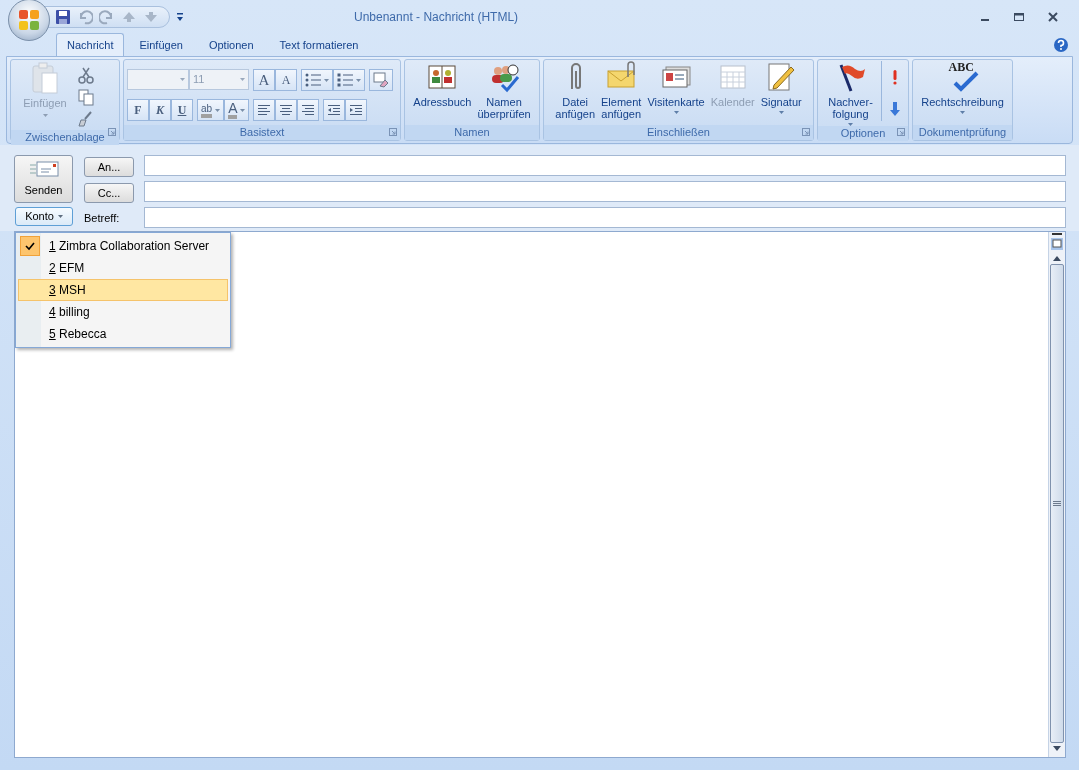 The width and height of the screenshot is (1079, 770). I want to click on group-label: Zwischenablage, so click(65, 137).